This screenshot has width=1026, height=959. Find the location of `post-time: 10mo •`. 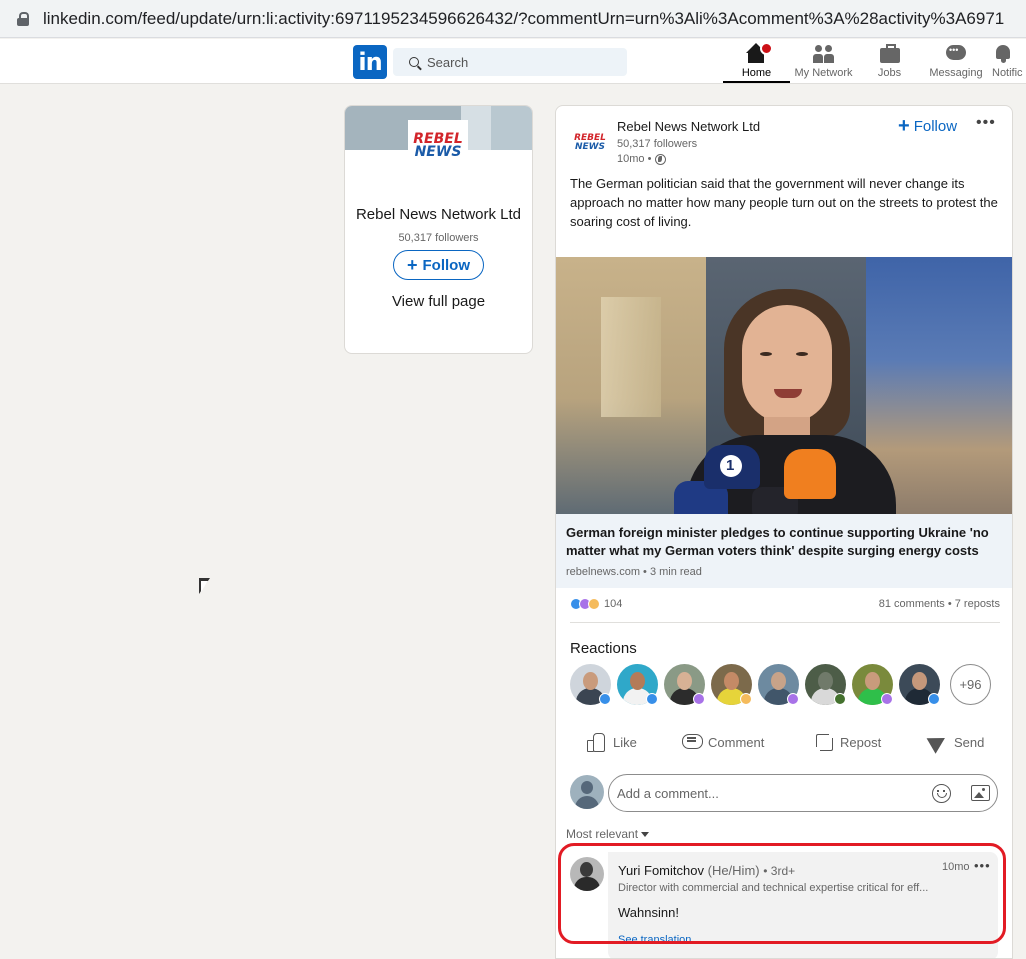

post-time: 10mo • is located at coordinates (642, 159).